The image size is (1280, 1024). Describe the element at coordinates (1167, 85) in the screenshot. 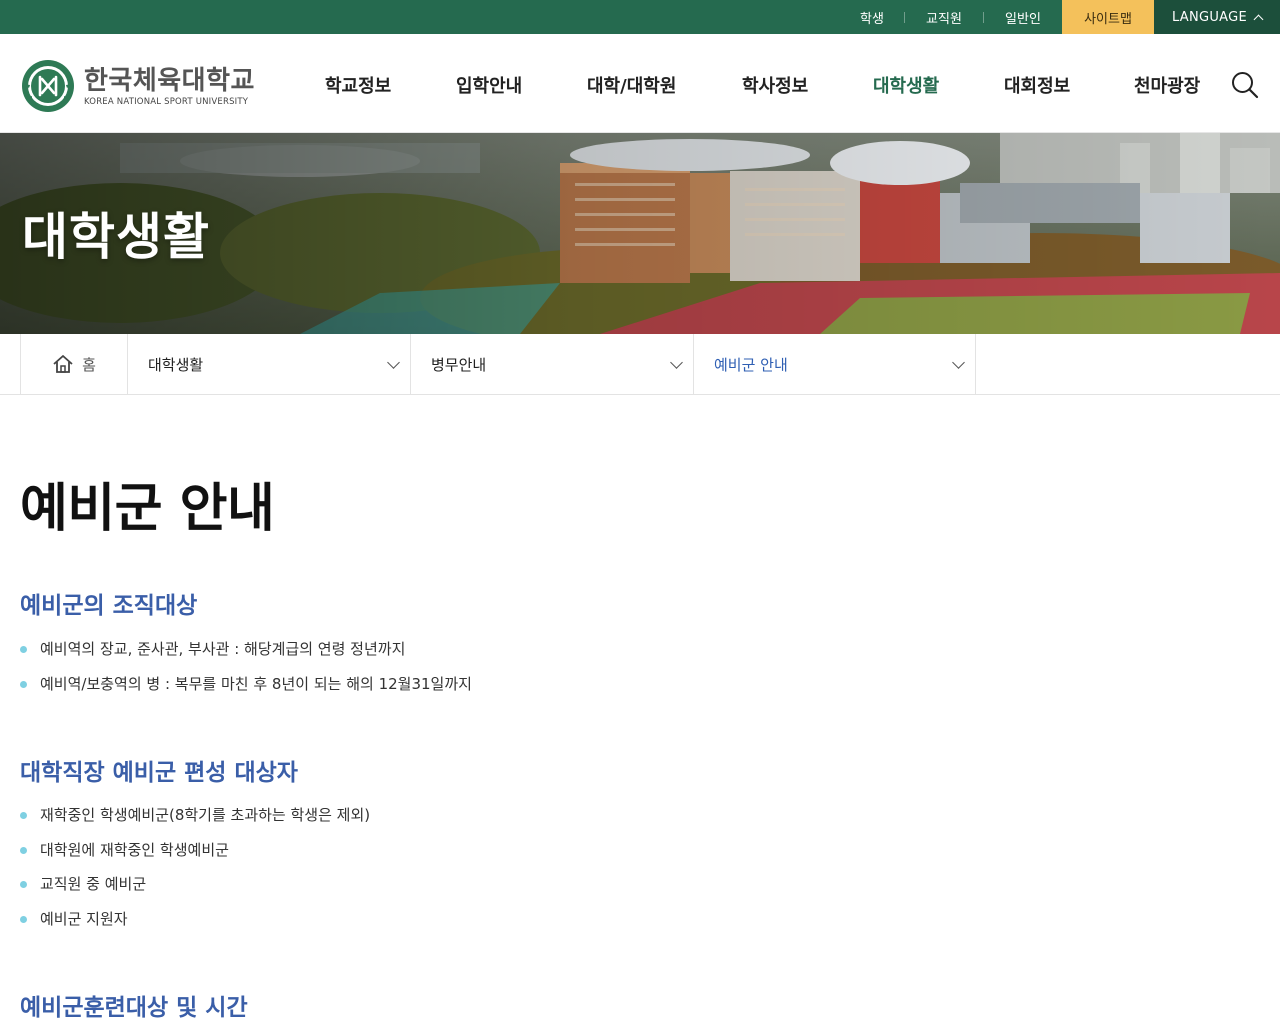

I see `nav-item-community: 천마광장` at that location.